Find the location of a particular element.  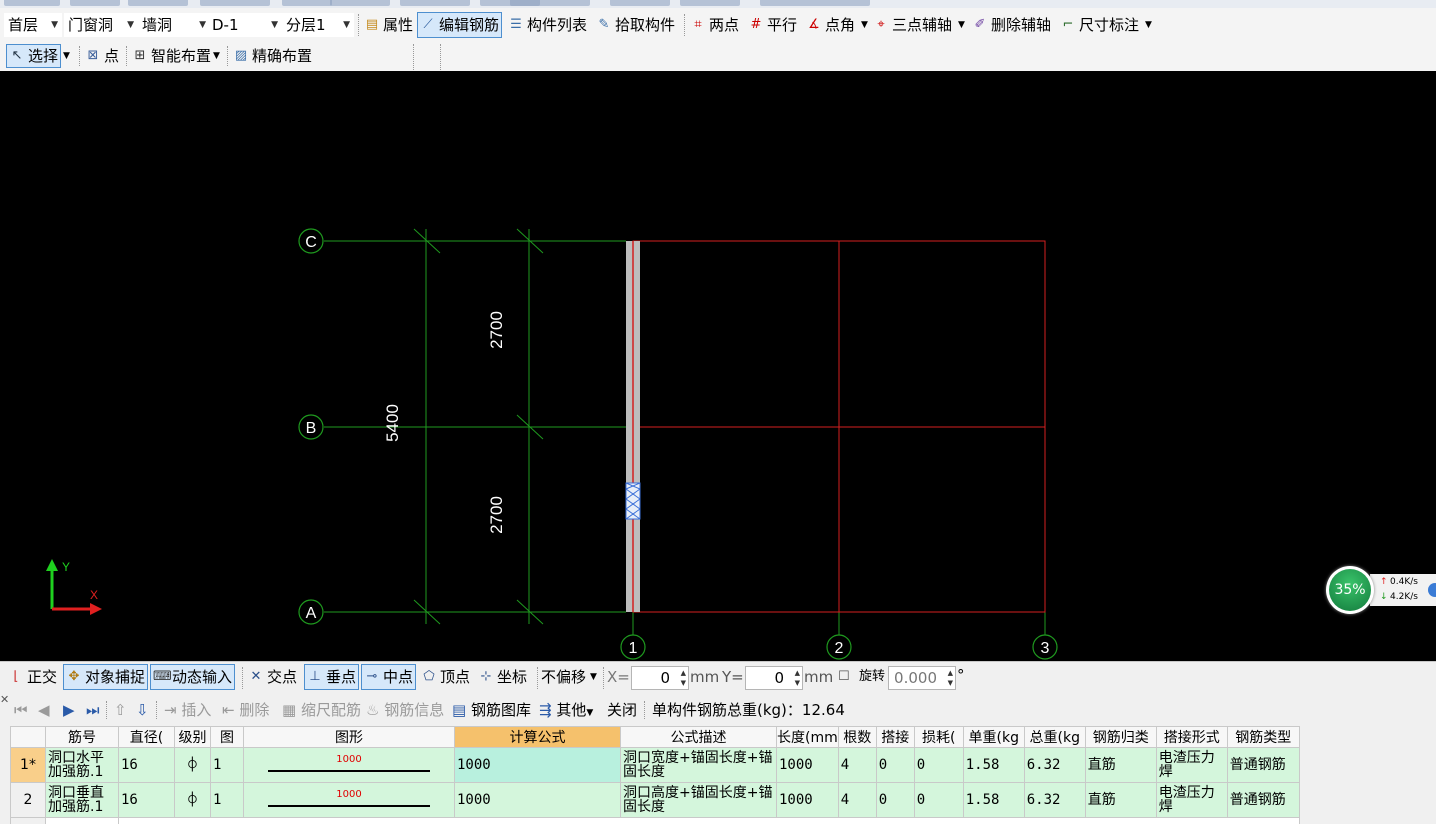

two-points-axis-button: ⌗ 两点 is located at coordinates (714, 25).